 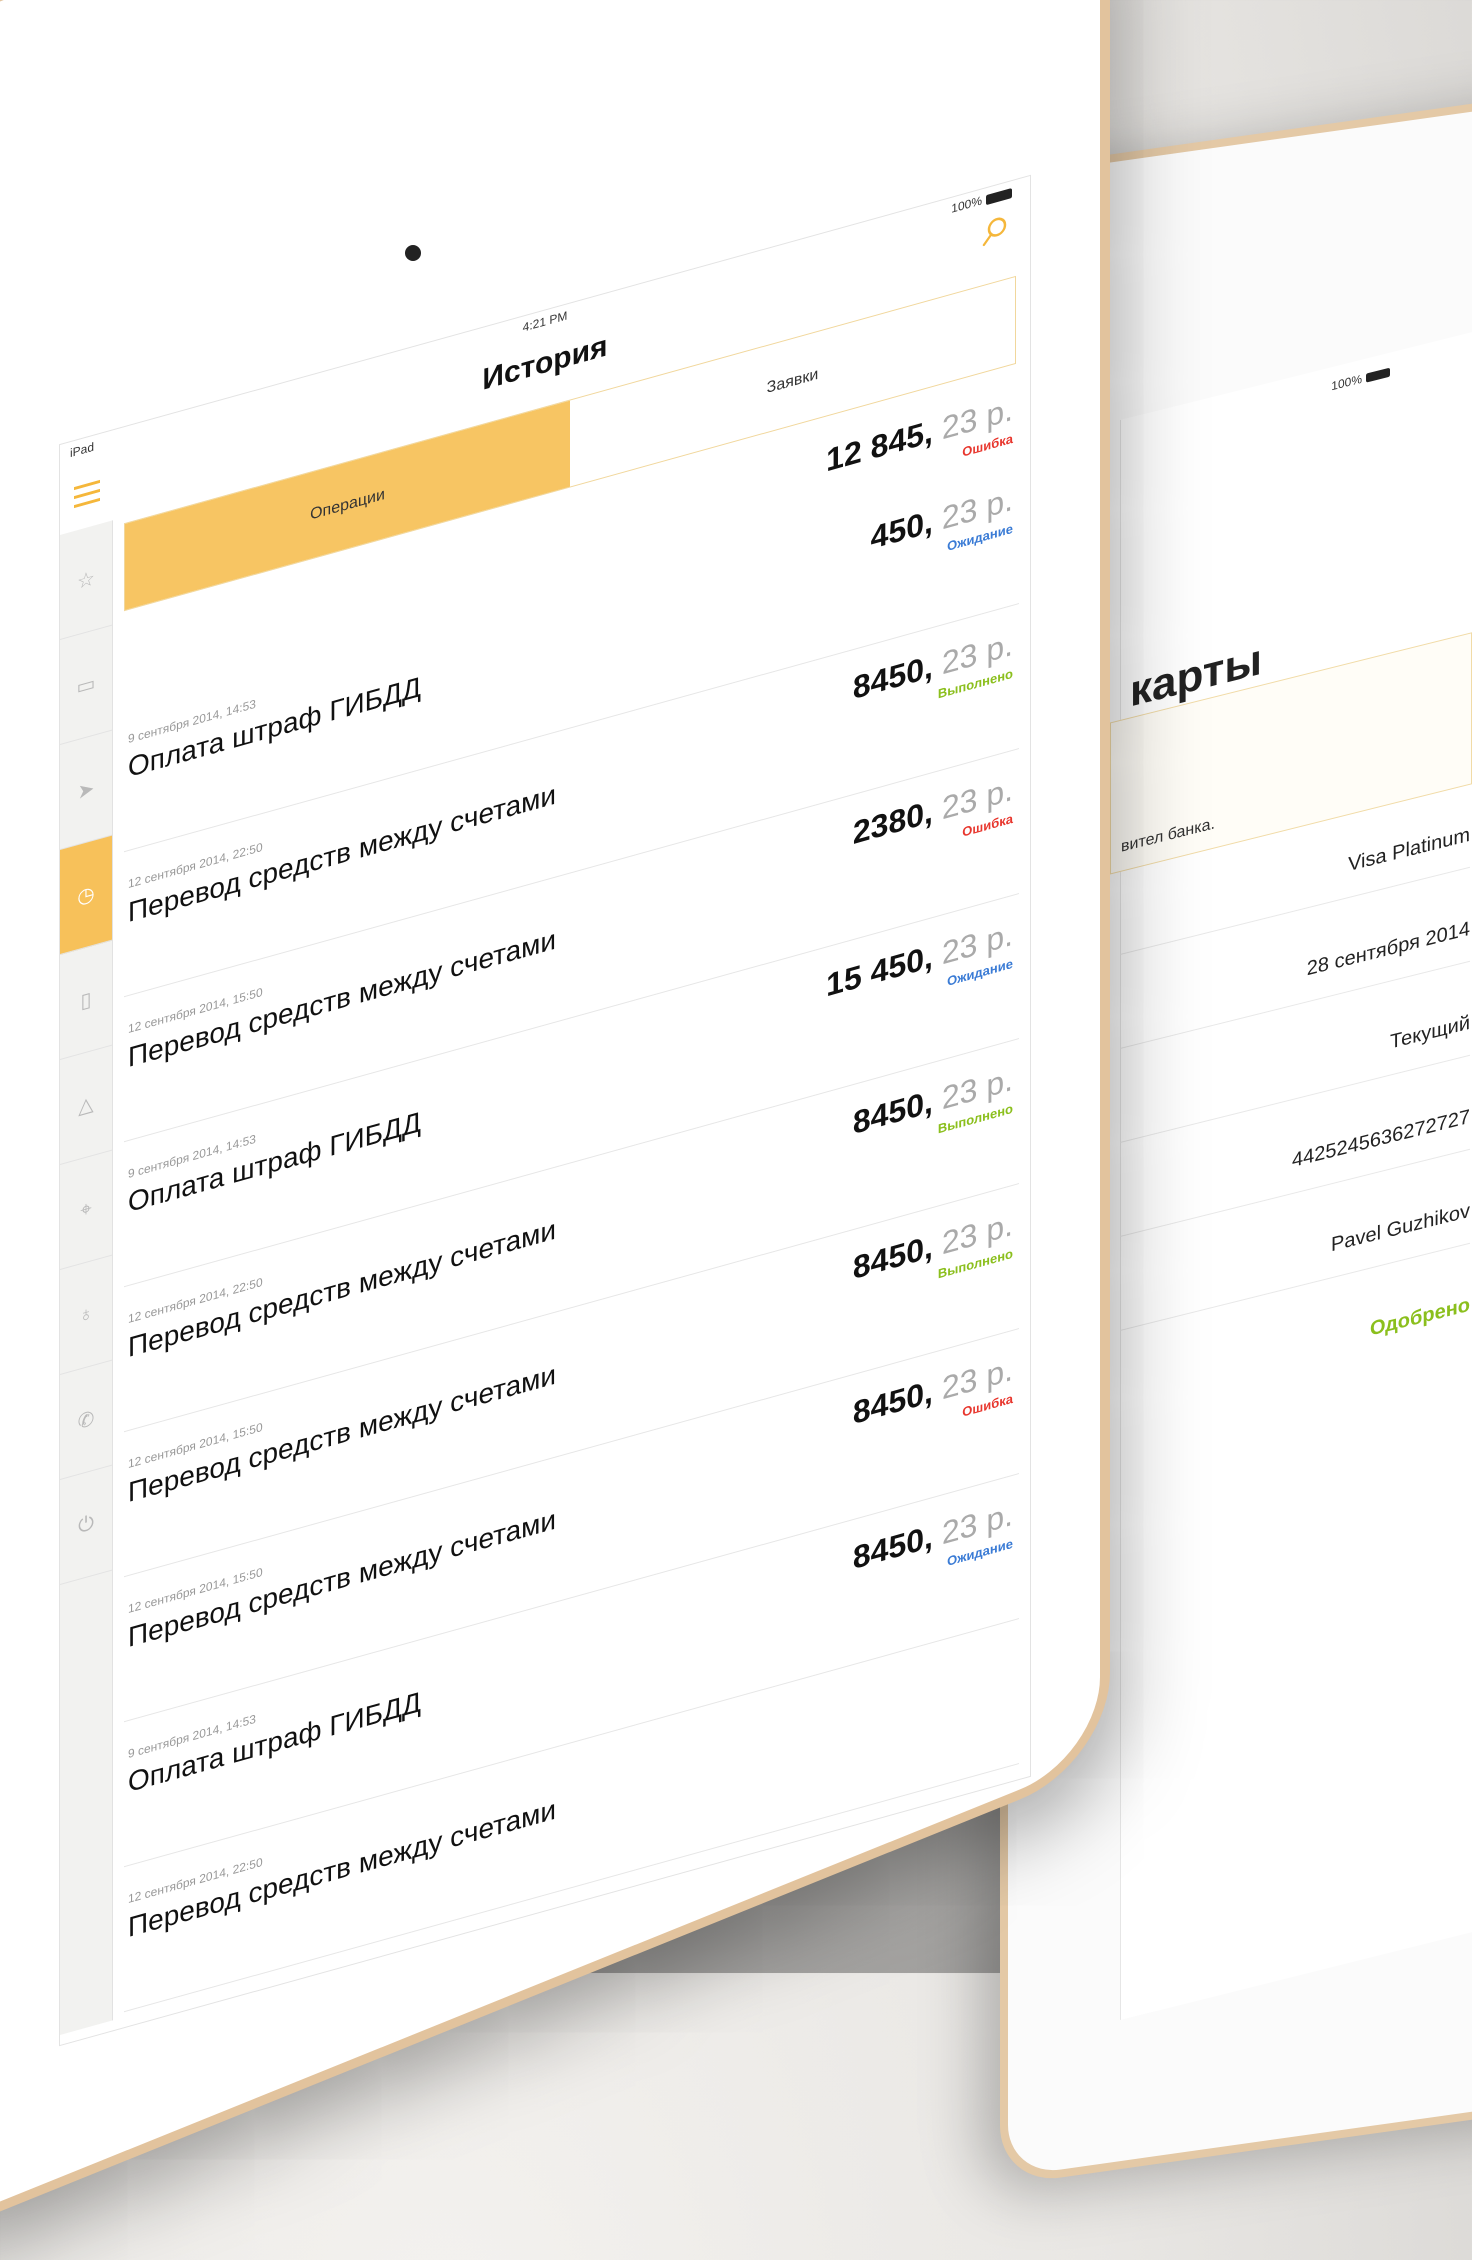 I want to click on detail-value: 4425245636272727, so click(x=1381, y=1139).